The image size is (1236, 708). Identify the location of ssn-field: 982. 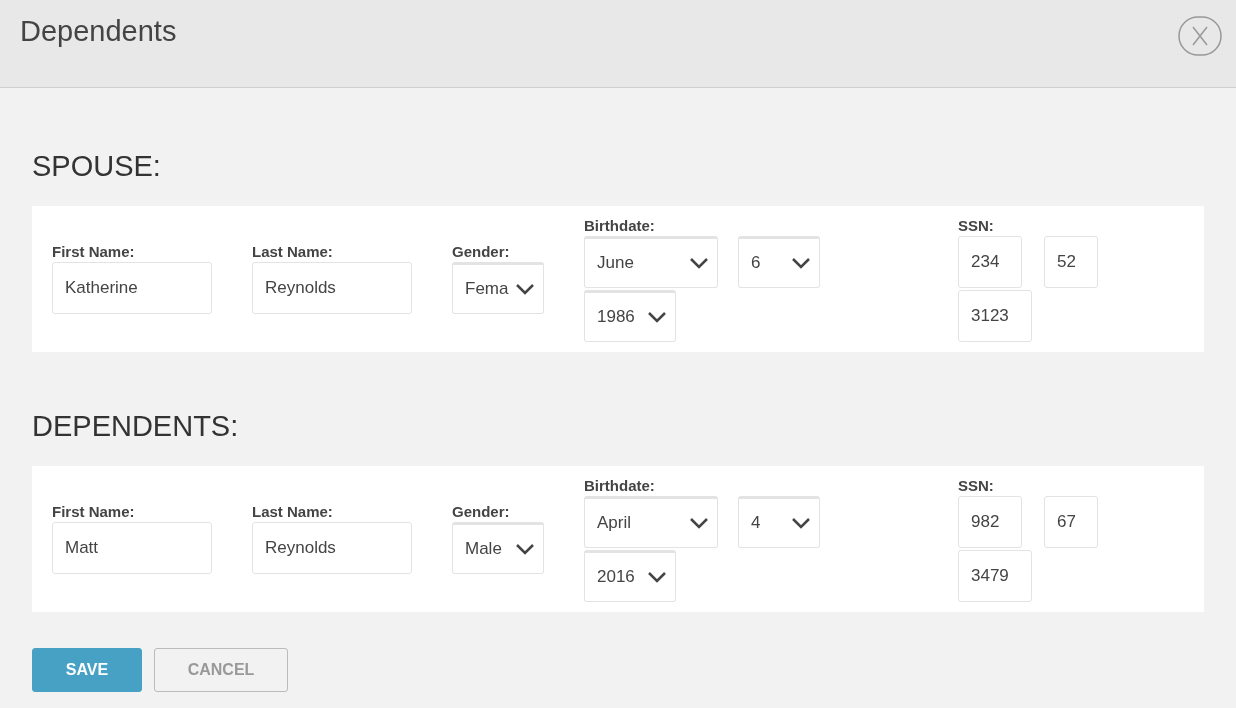
(990, 522).